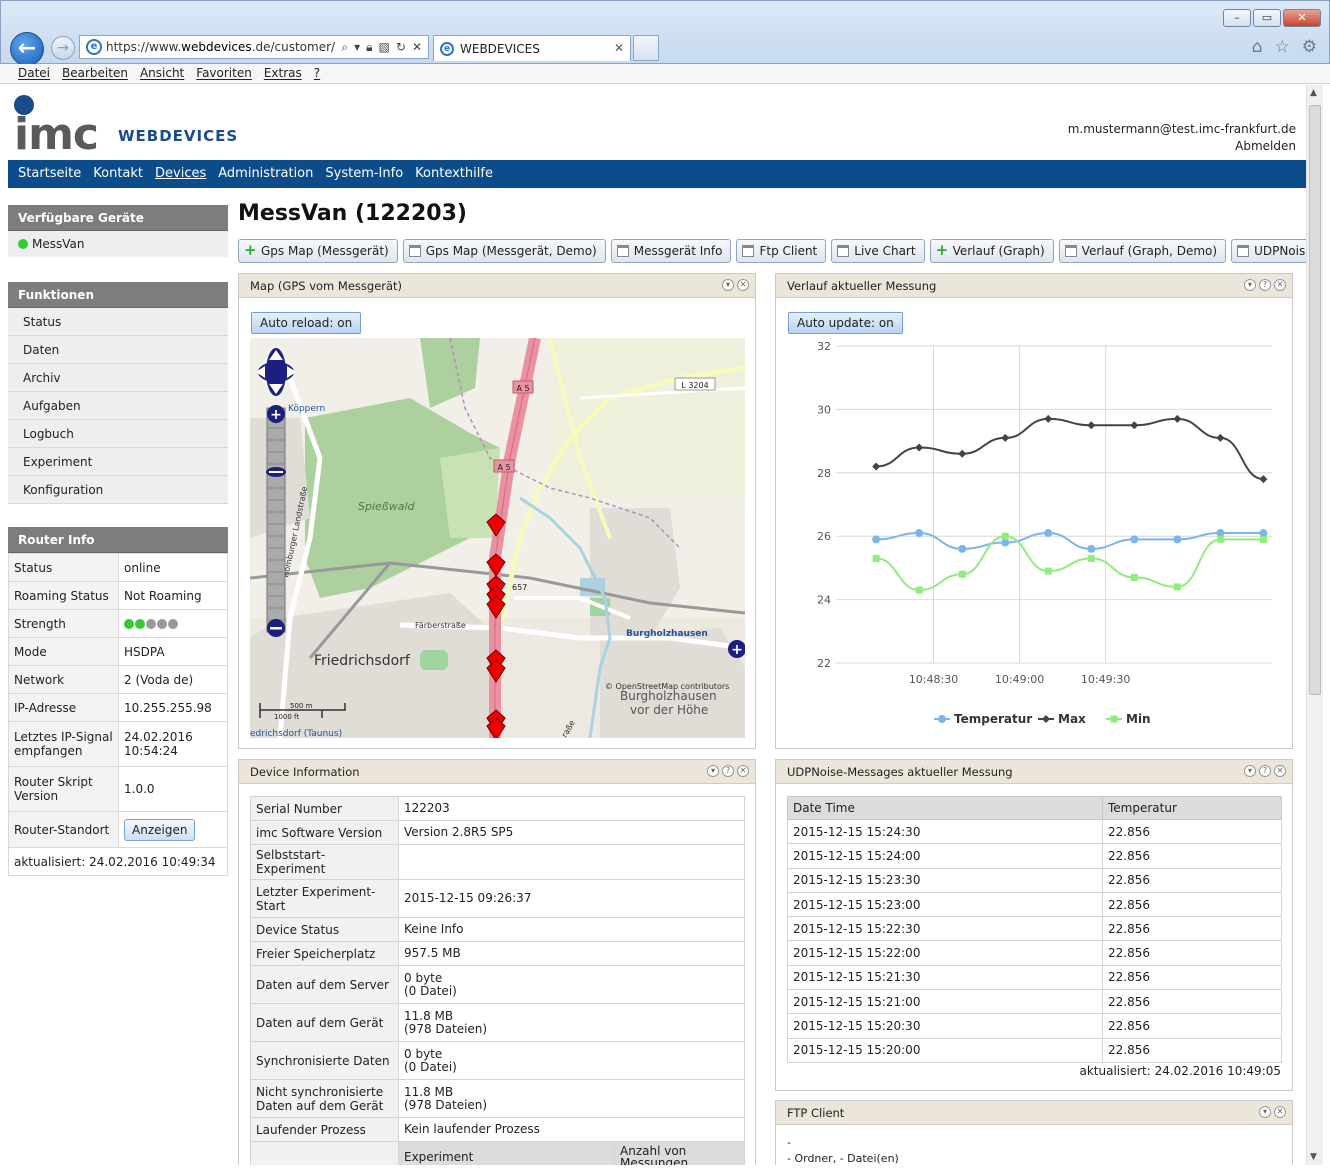 This screenshot has width=1330, height=1169. Describe the element at coordinates (1282, 47) in the screenshot. I see `favorites-star-icon: ☆` at that location.